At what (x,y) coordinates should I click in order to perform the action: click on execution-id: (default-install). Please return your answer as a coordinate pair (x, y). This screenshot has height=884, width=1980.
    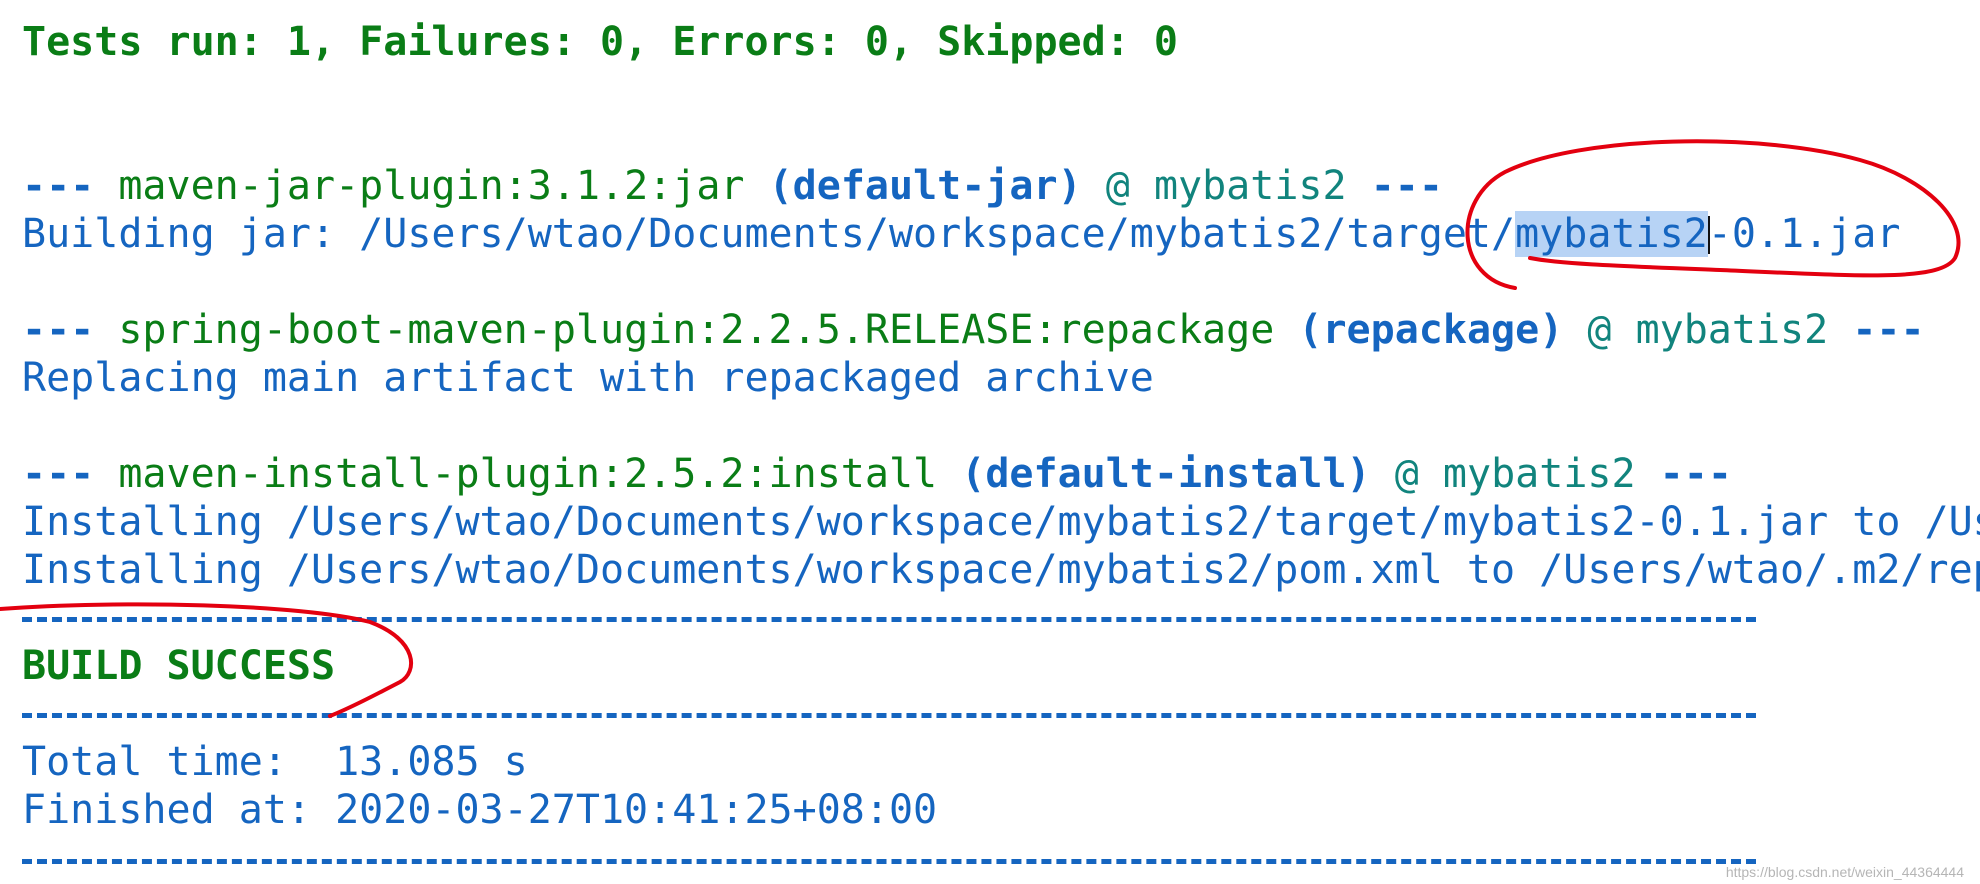
    Looking at the image, I should click on (1166, 474).